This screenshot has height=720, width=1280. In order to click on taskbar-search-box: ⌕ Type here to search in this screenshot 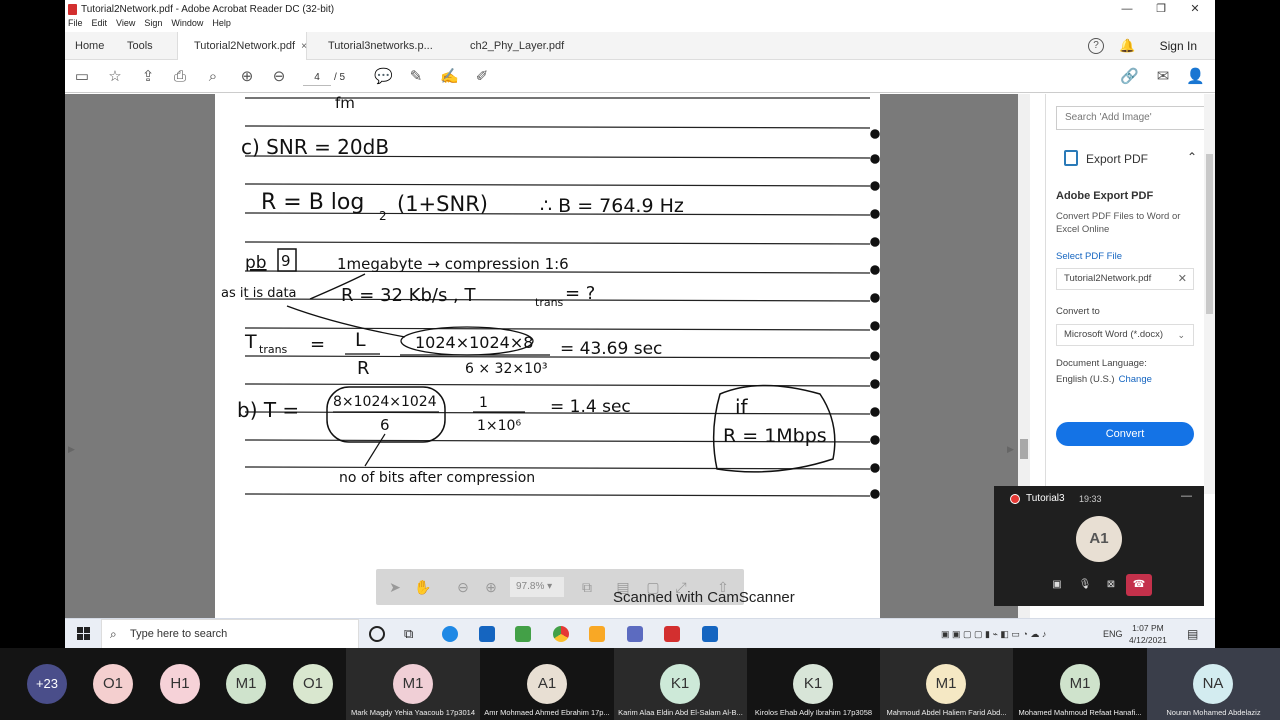, I will do `click(230, 633)`.